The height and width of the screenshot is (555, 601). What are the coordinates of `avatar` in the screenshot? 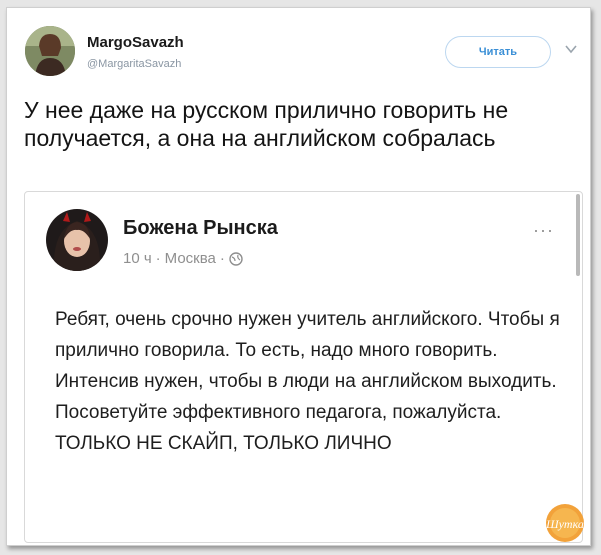 It's located at (50, 51).